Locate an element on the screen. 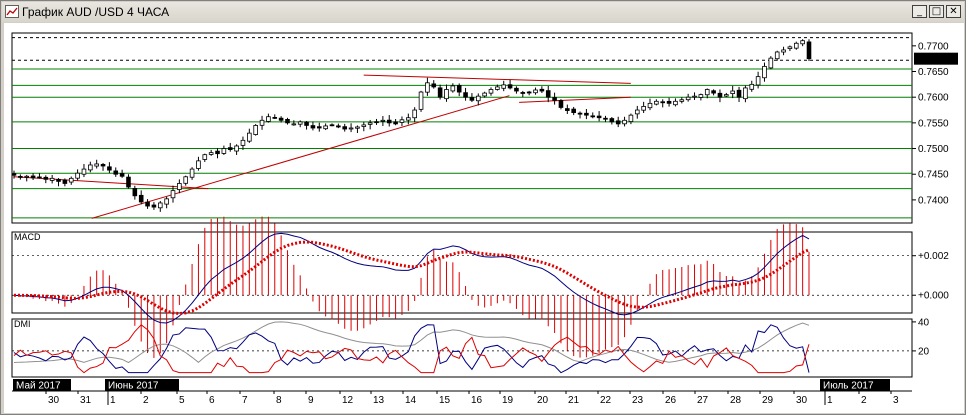 This screenshot has width=966, height=415. dmi-label: DMI is located at coordinates (22, 324).